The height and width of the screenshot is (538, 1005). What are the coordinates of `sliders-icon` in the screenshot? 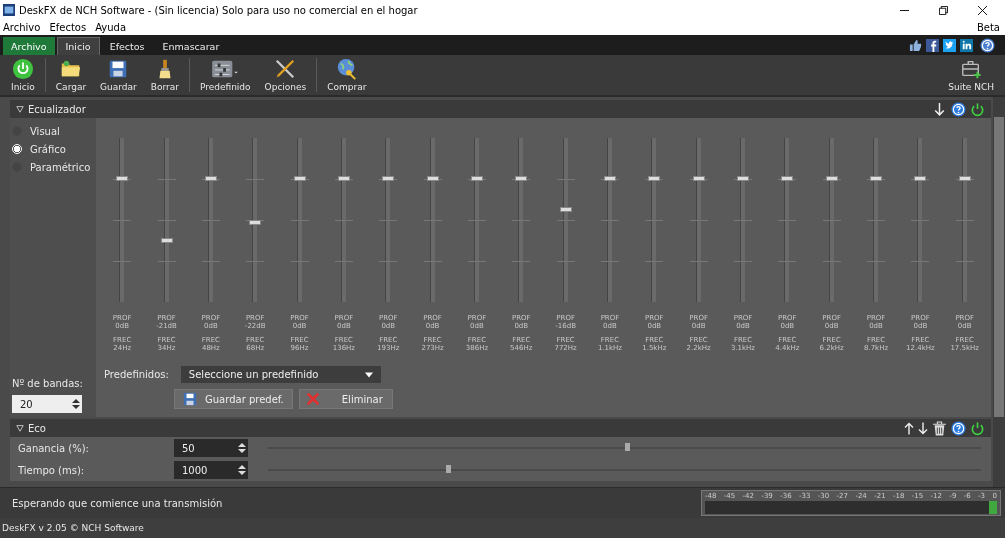 It's located at (225, 69).